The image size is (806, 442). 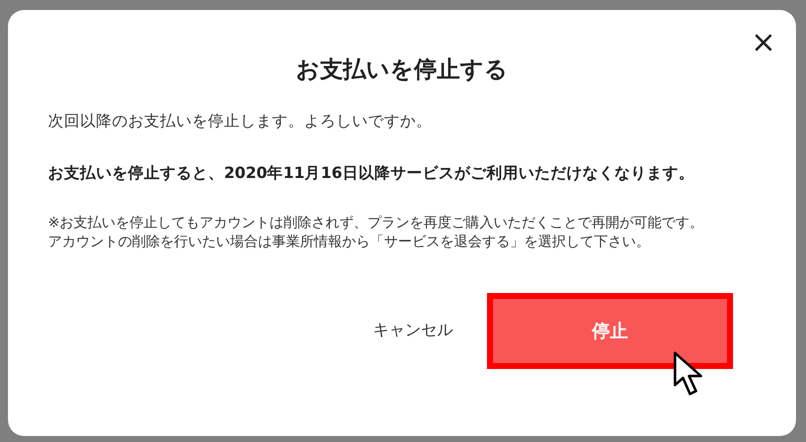 What do you see at coordinates (763, 43) in the screenshot?
I see `close-button: ×` at bounding box center [763, 43].